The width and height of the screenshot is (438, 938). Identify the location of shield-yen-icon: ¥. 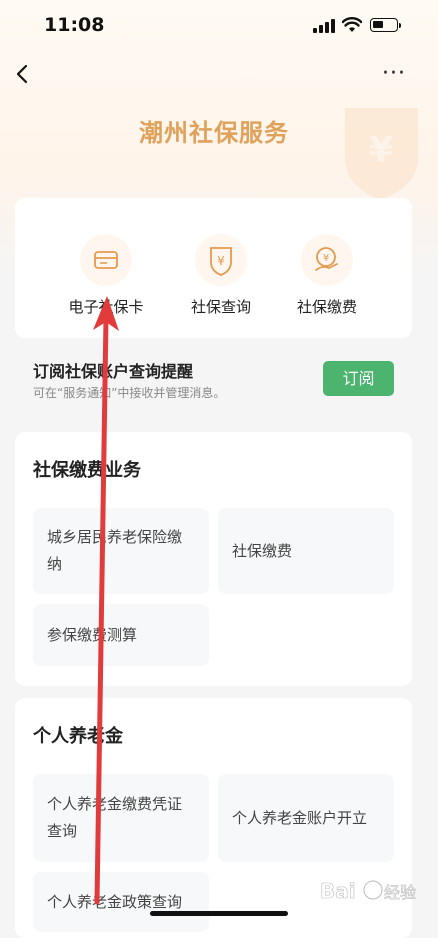
(221, 260).